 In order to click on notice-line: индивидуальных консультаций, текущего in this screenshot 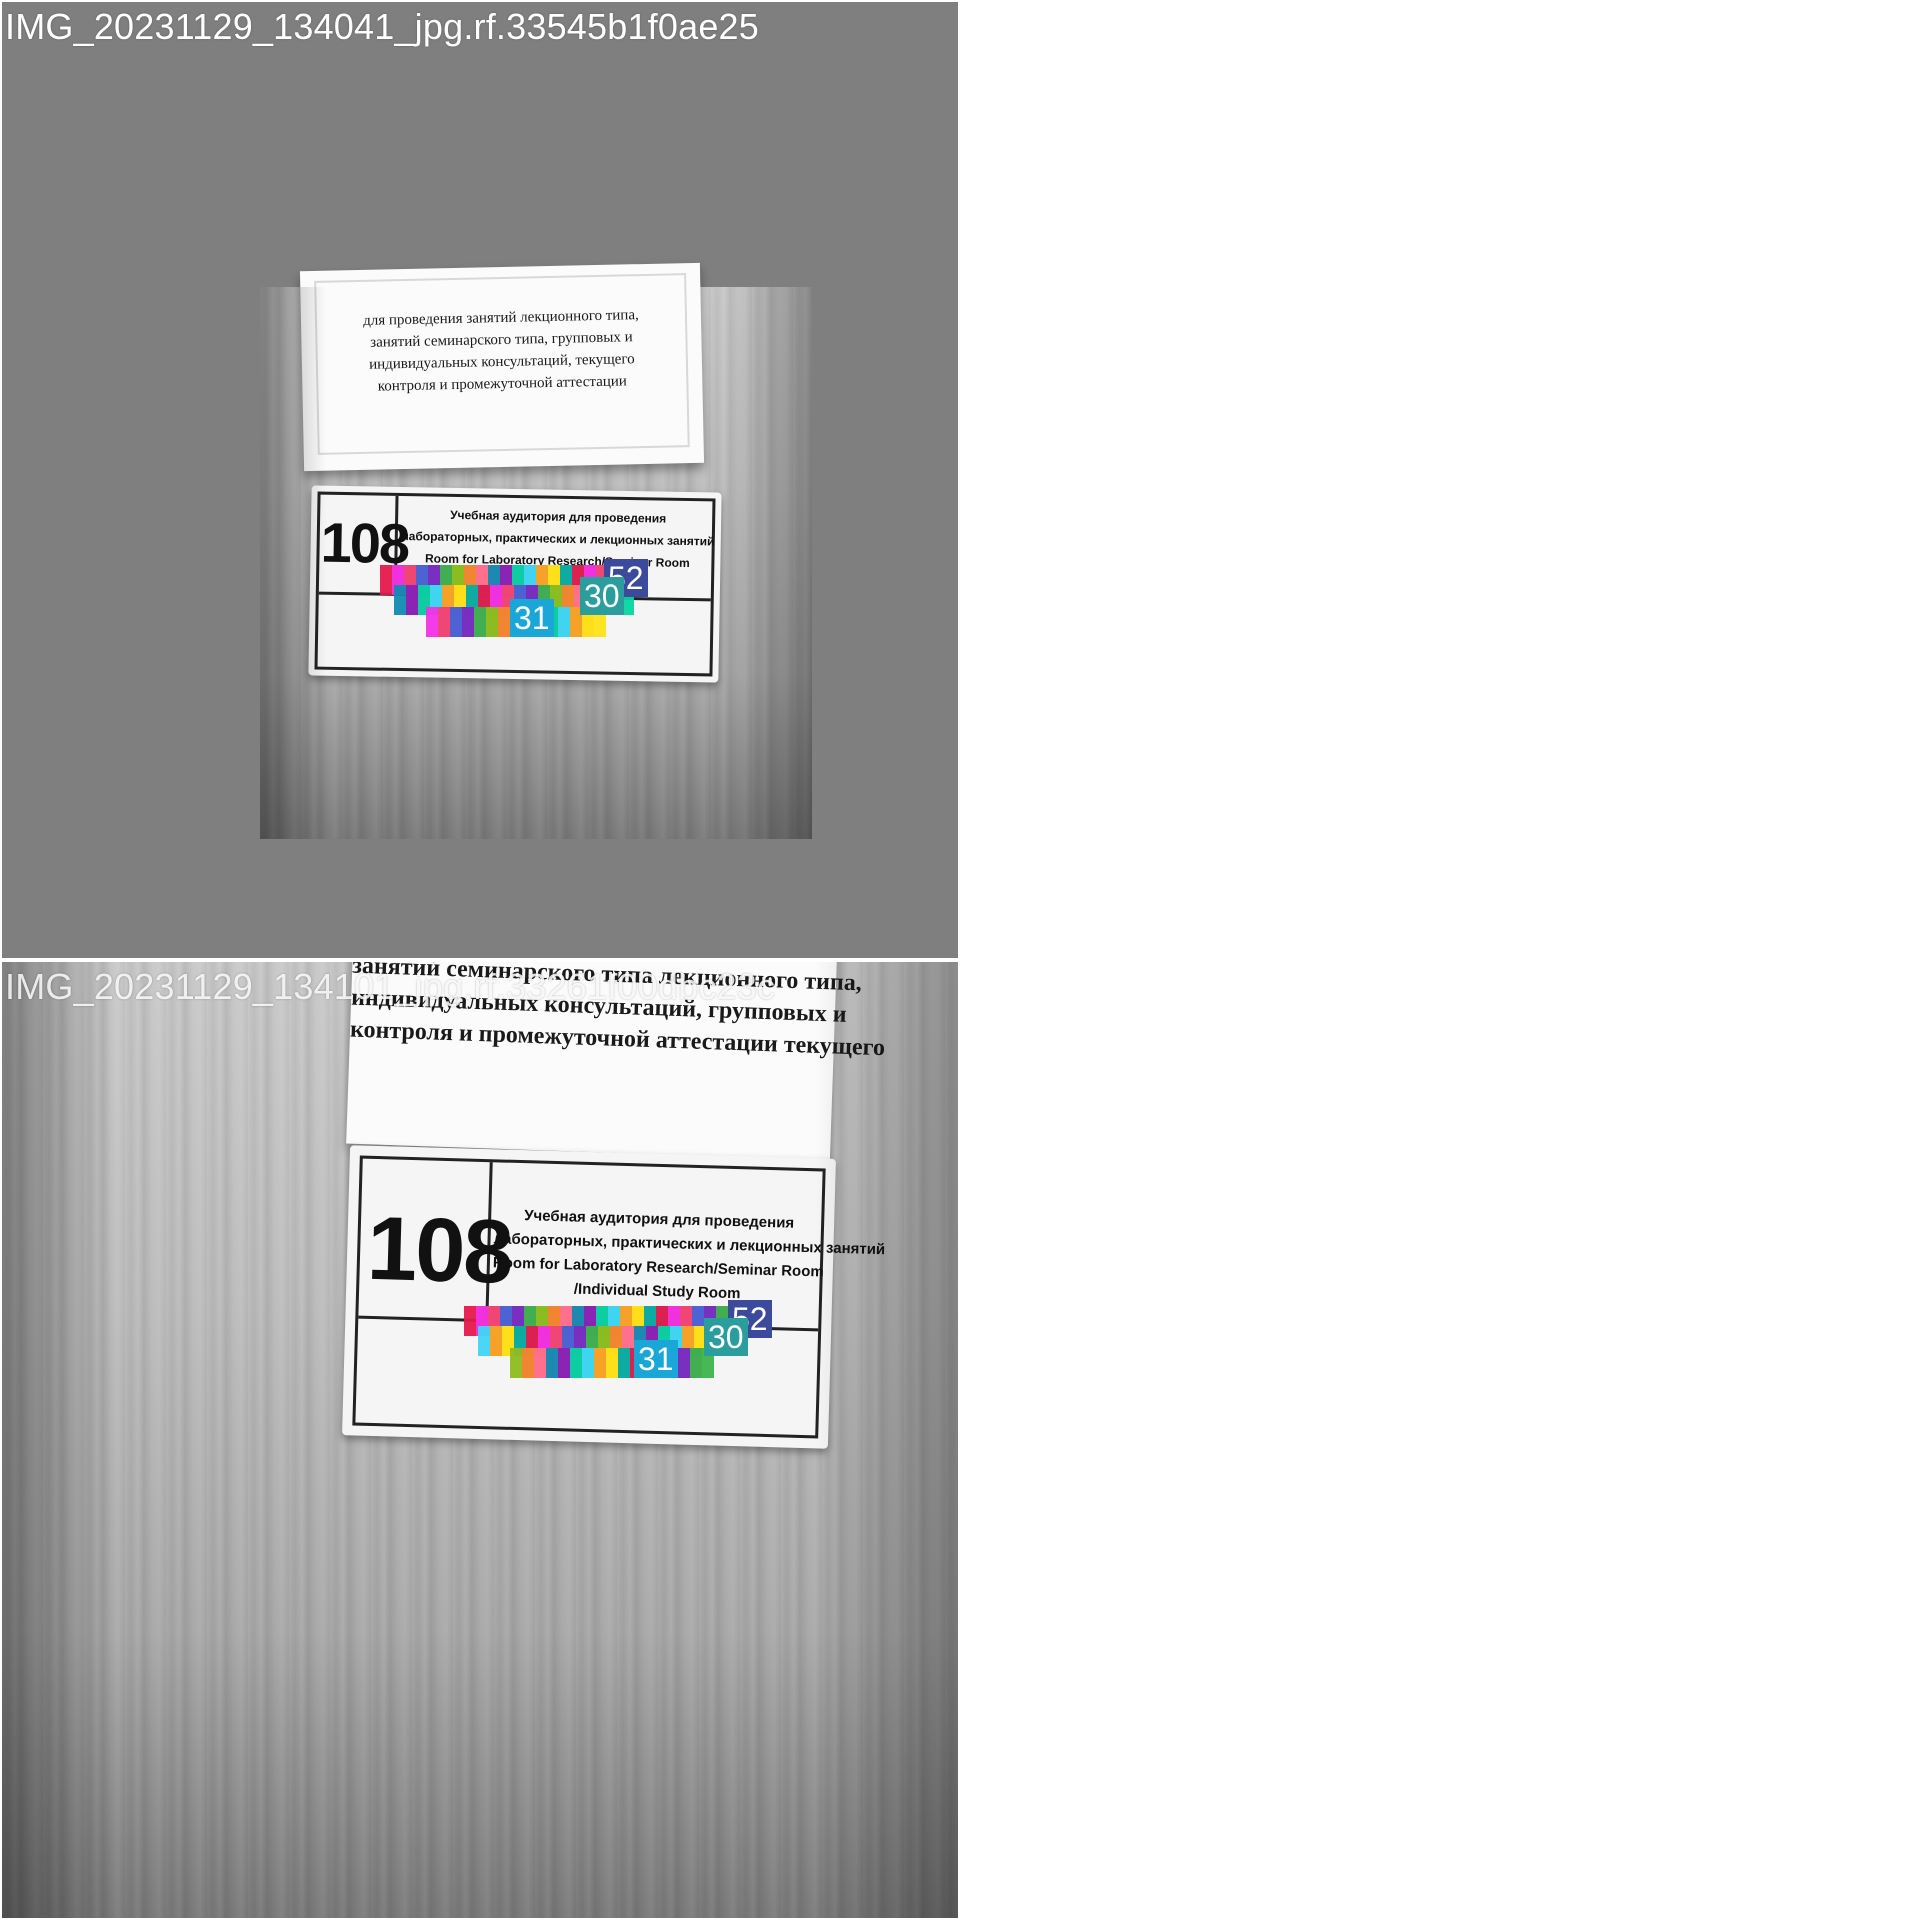, I will do `click(501, 362)`.